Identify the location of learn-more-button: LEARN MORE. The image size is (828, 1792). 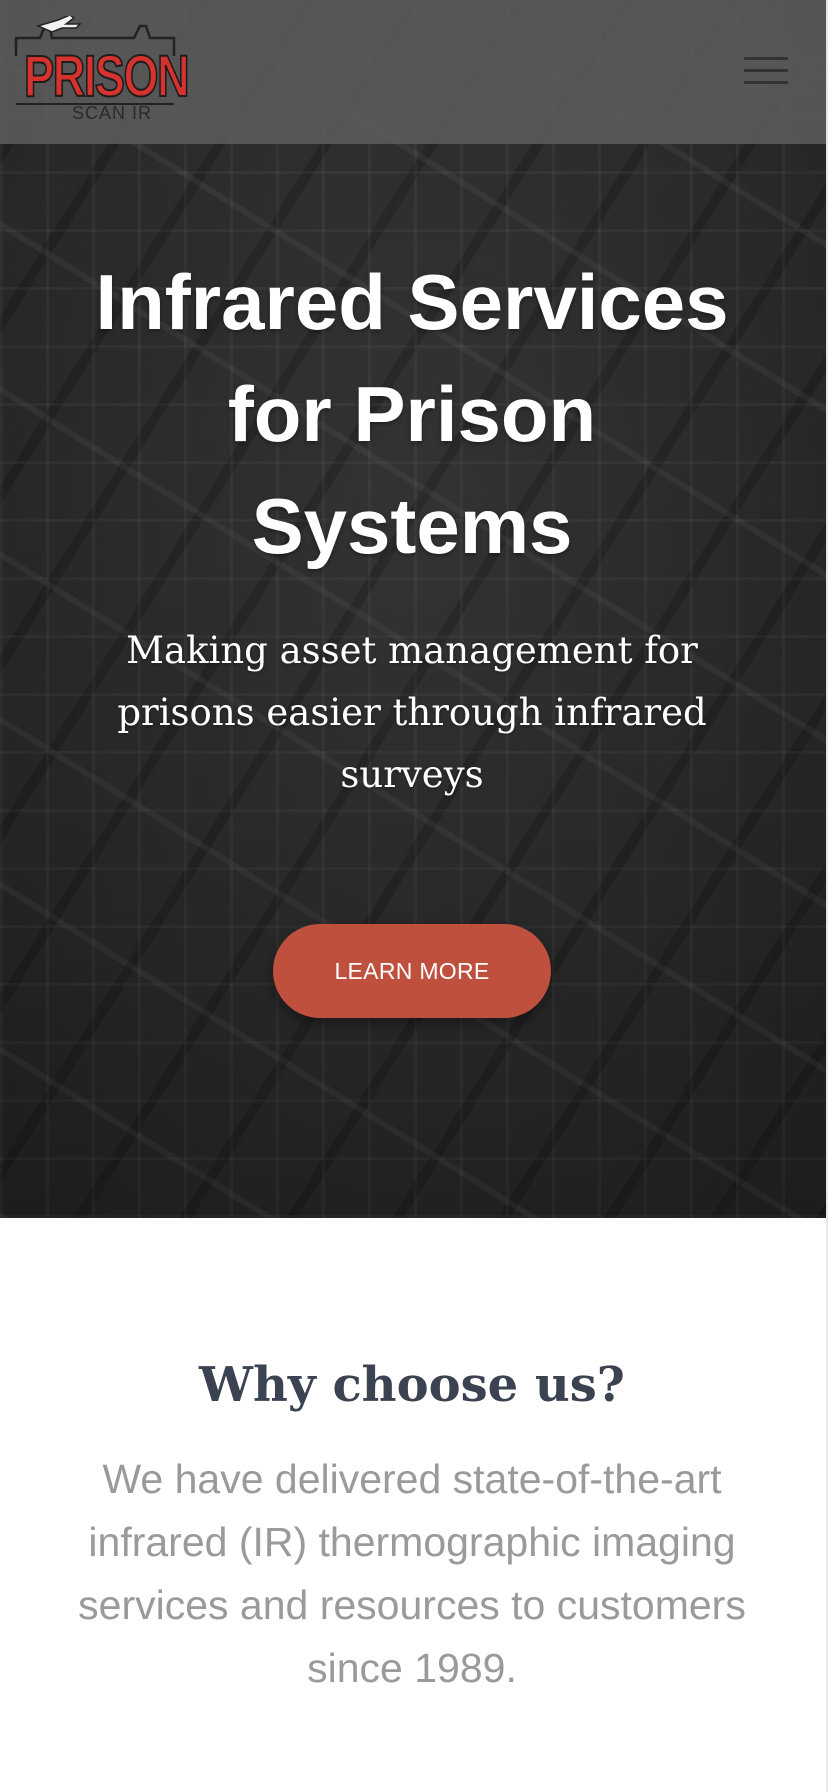
(412, 971).